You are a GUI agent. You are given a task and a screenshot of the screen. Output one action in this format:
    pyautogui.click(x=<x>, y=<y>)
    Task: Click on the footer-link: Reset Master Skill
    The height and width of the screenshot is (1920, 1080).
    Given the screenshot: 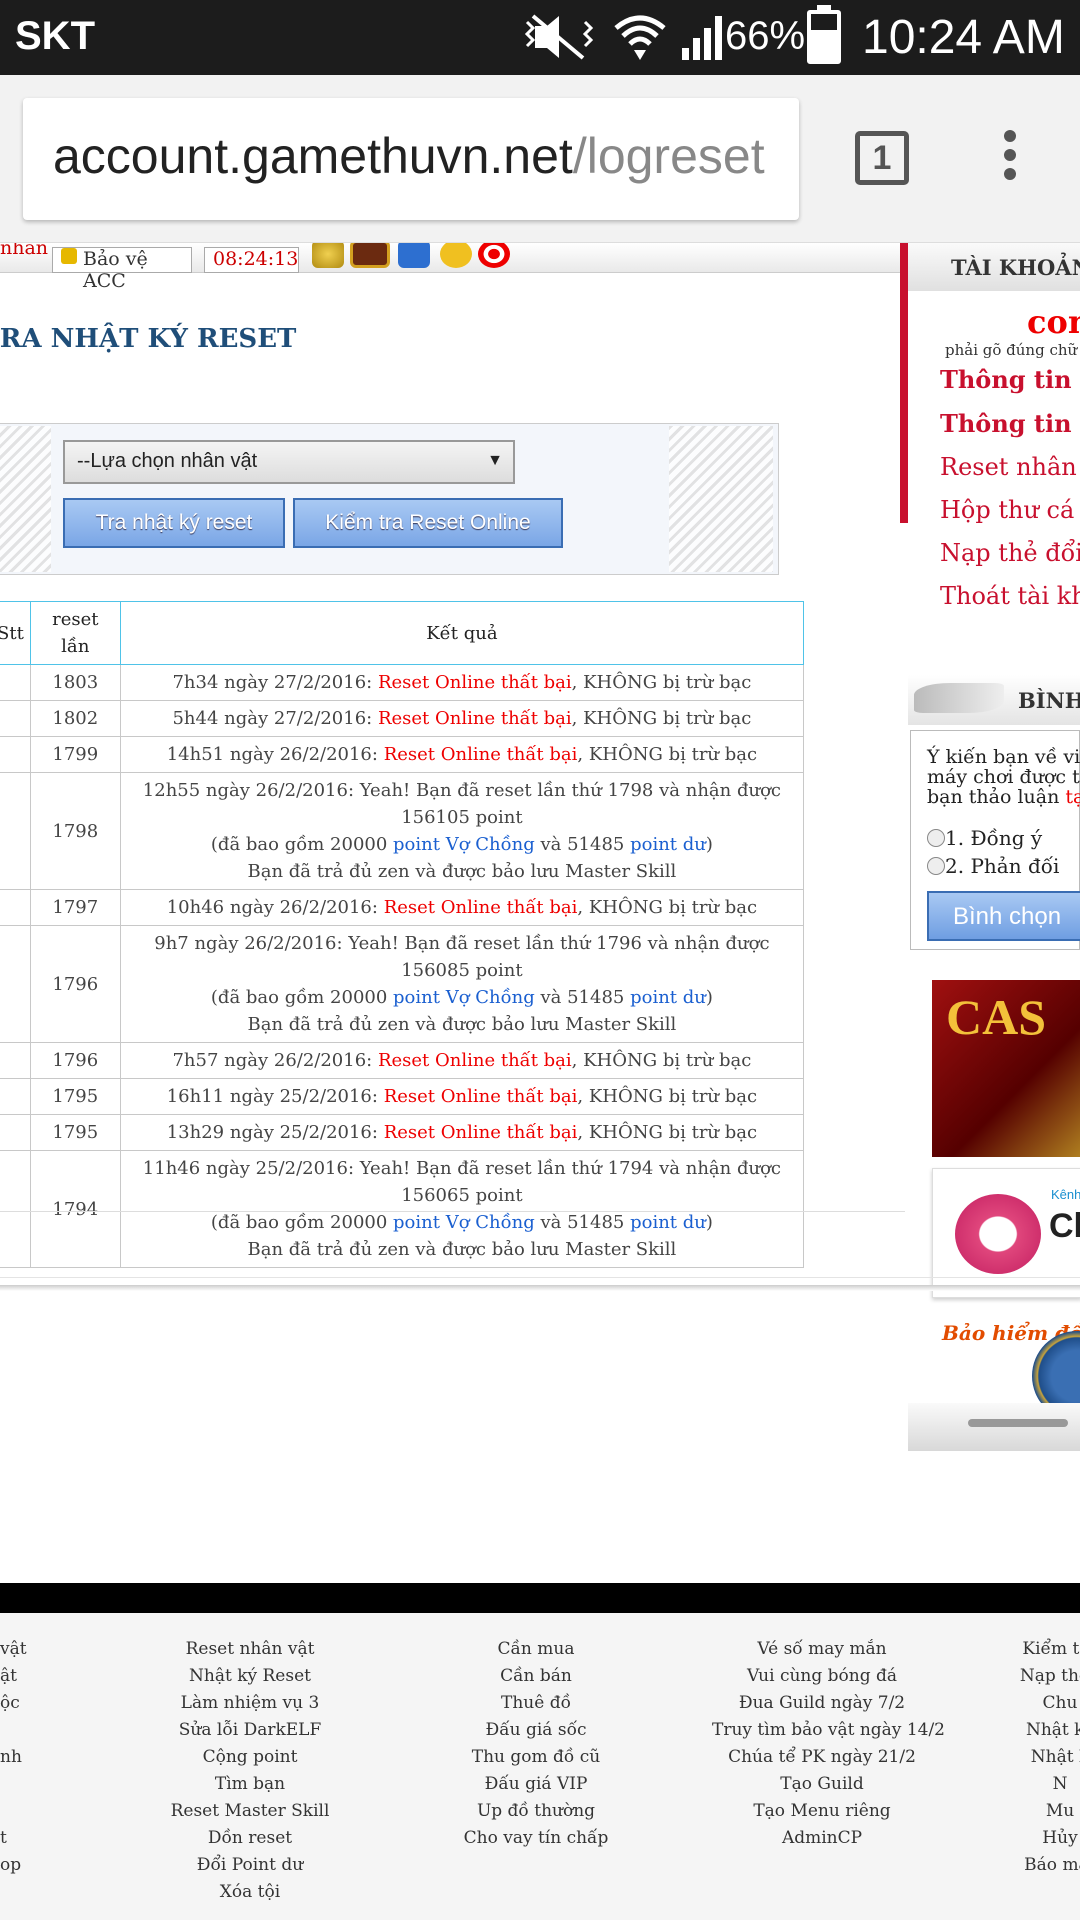 What is the action you would take?
    pyautogui.click(x=250, y=1811)
    